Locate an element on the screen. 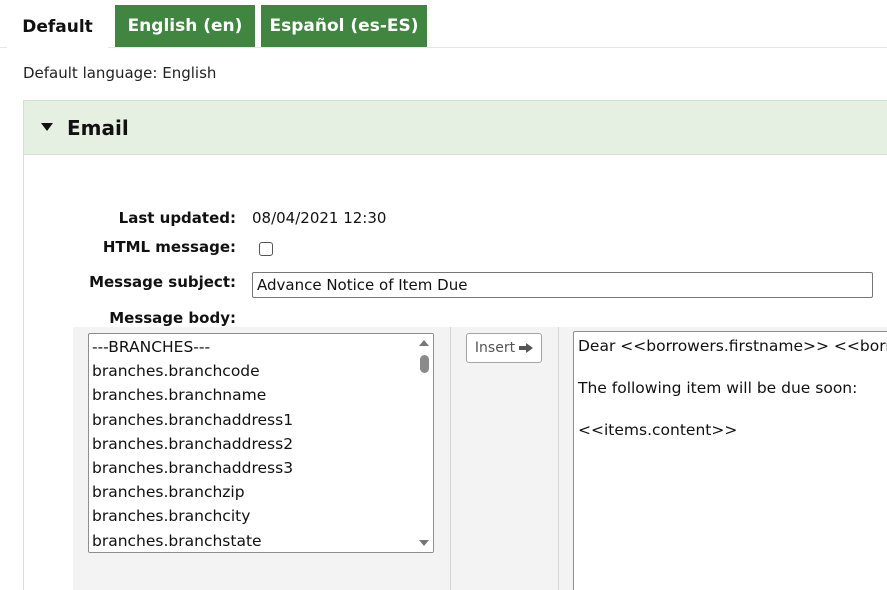  scroll-thumb is located at coordinates (424, 364).